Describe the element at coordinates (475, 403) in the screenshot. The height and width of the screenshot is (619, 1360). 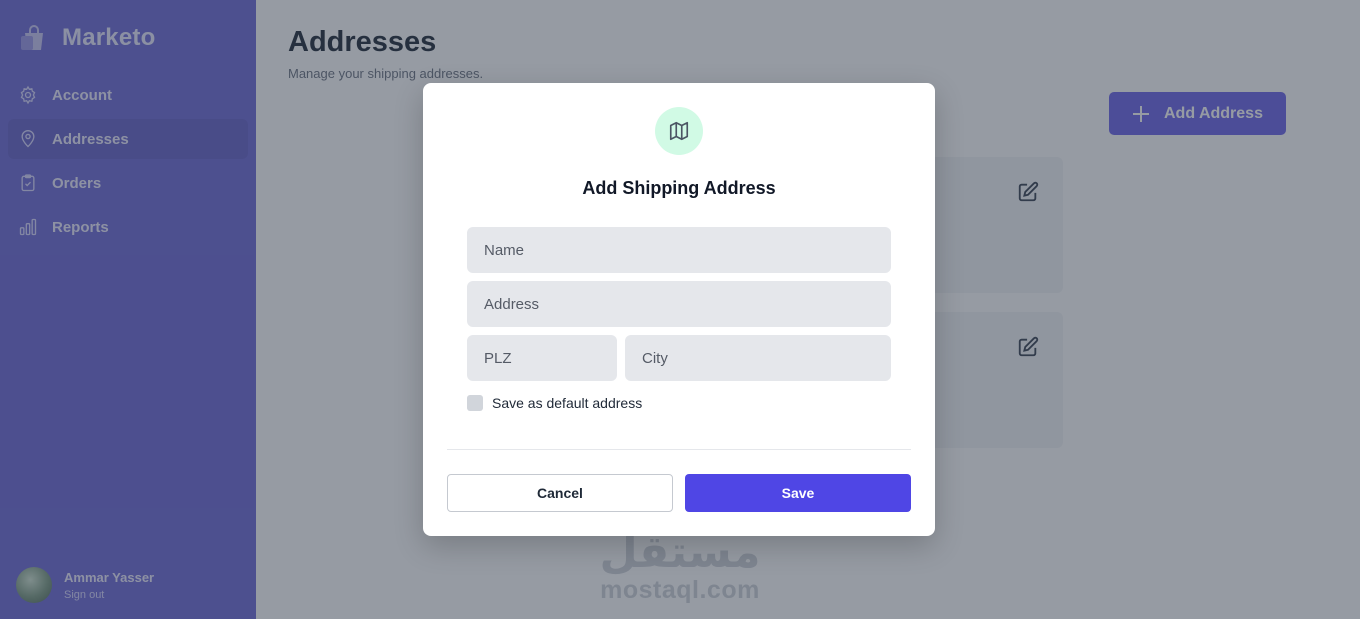
I see `default-address-checkbox` at that location.